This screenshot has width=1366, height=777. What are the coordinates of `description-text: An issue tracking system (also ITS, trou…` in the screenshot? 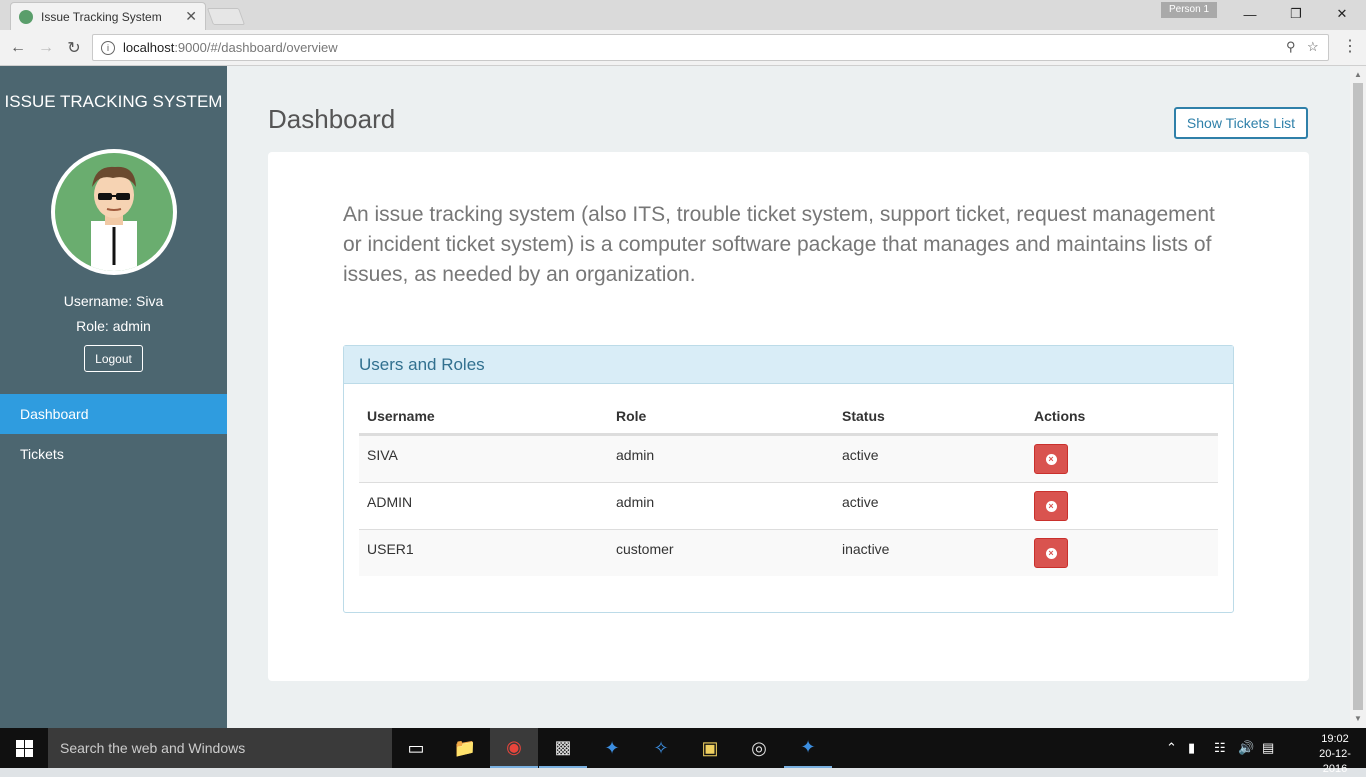 It's located at (779, 244).